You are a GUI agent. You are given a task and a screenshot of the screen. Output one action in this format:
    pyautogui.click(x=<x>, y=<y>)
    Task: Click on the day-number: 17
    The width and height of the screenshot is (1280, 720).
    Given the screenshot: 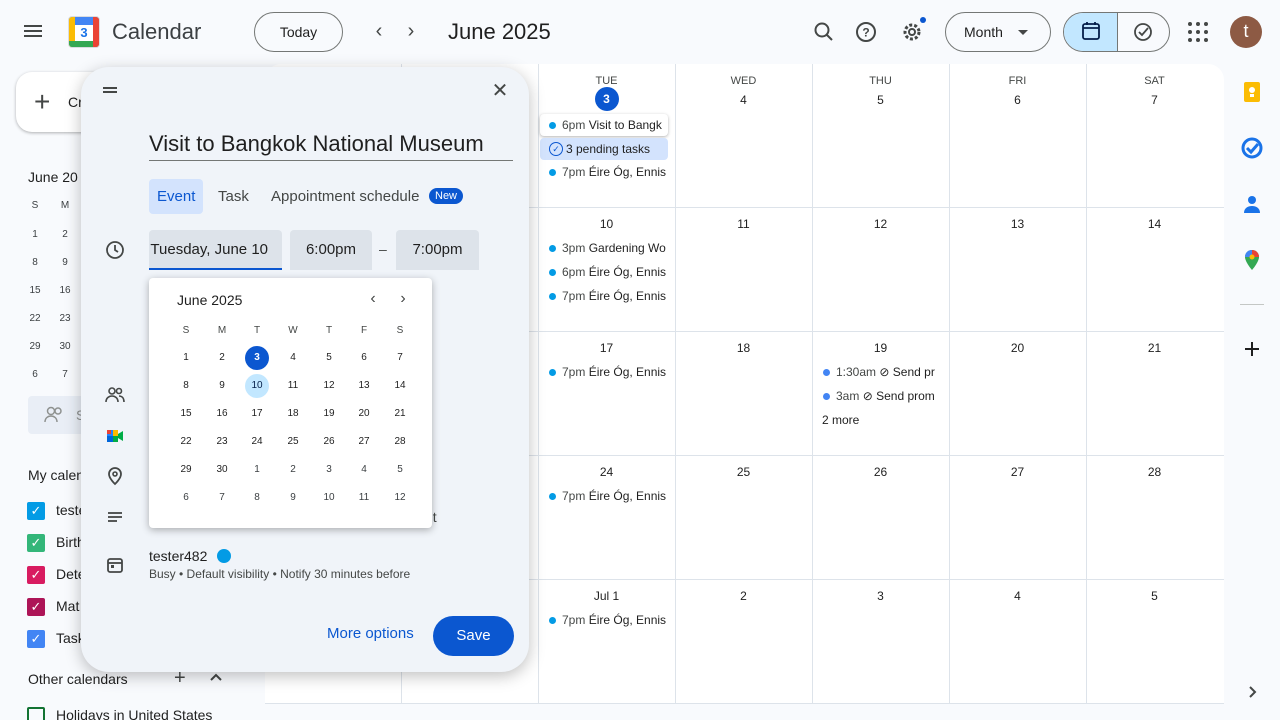 What is the action you would take?
    pyautogui.click(x=606, y=348)
    